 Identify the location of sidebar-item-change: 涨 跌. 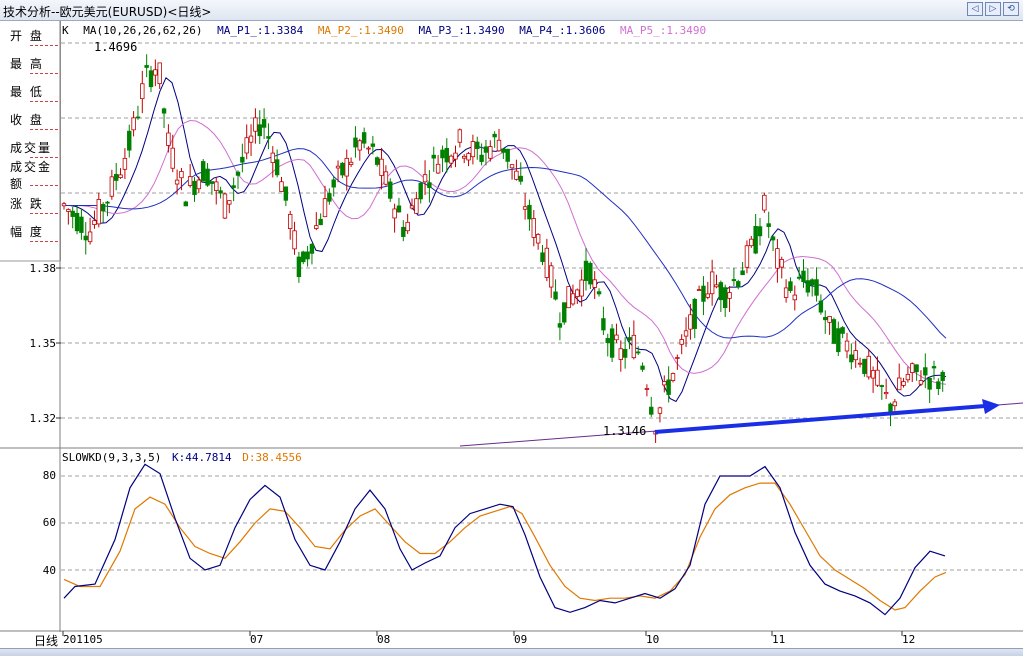
(30, 203).